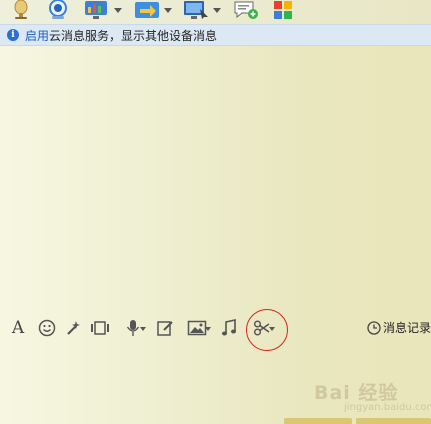 This screenshot has height=424, width=431. I want to click on emoji-icon, so click(47, 328).